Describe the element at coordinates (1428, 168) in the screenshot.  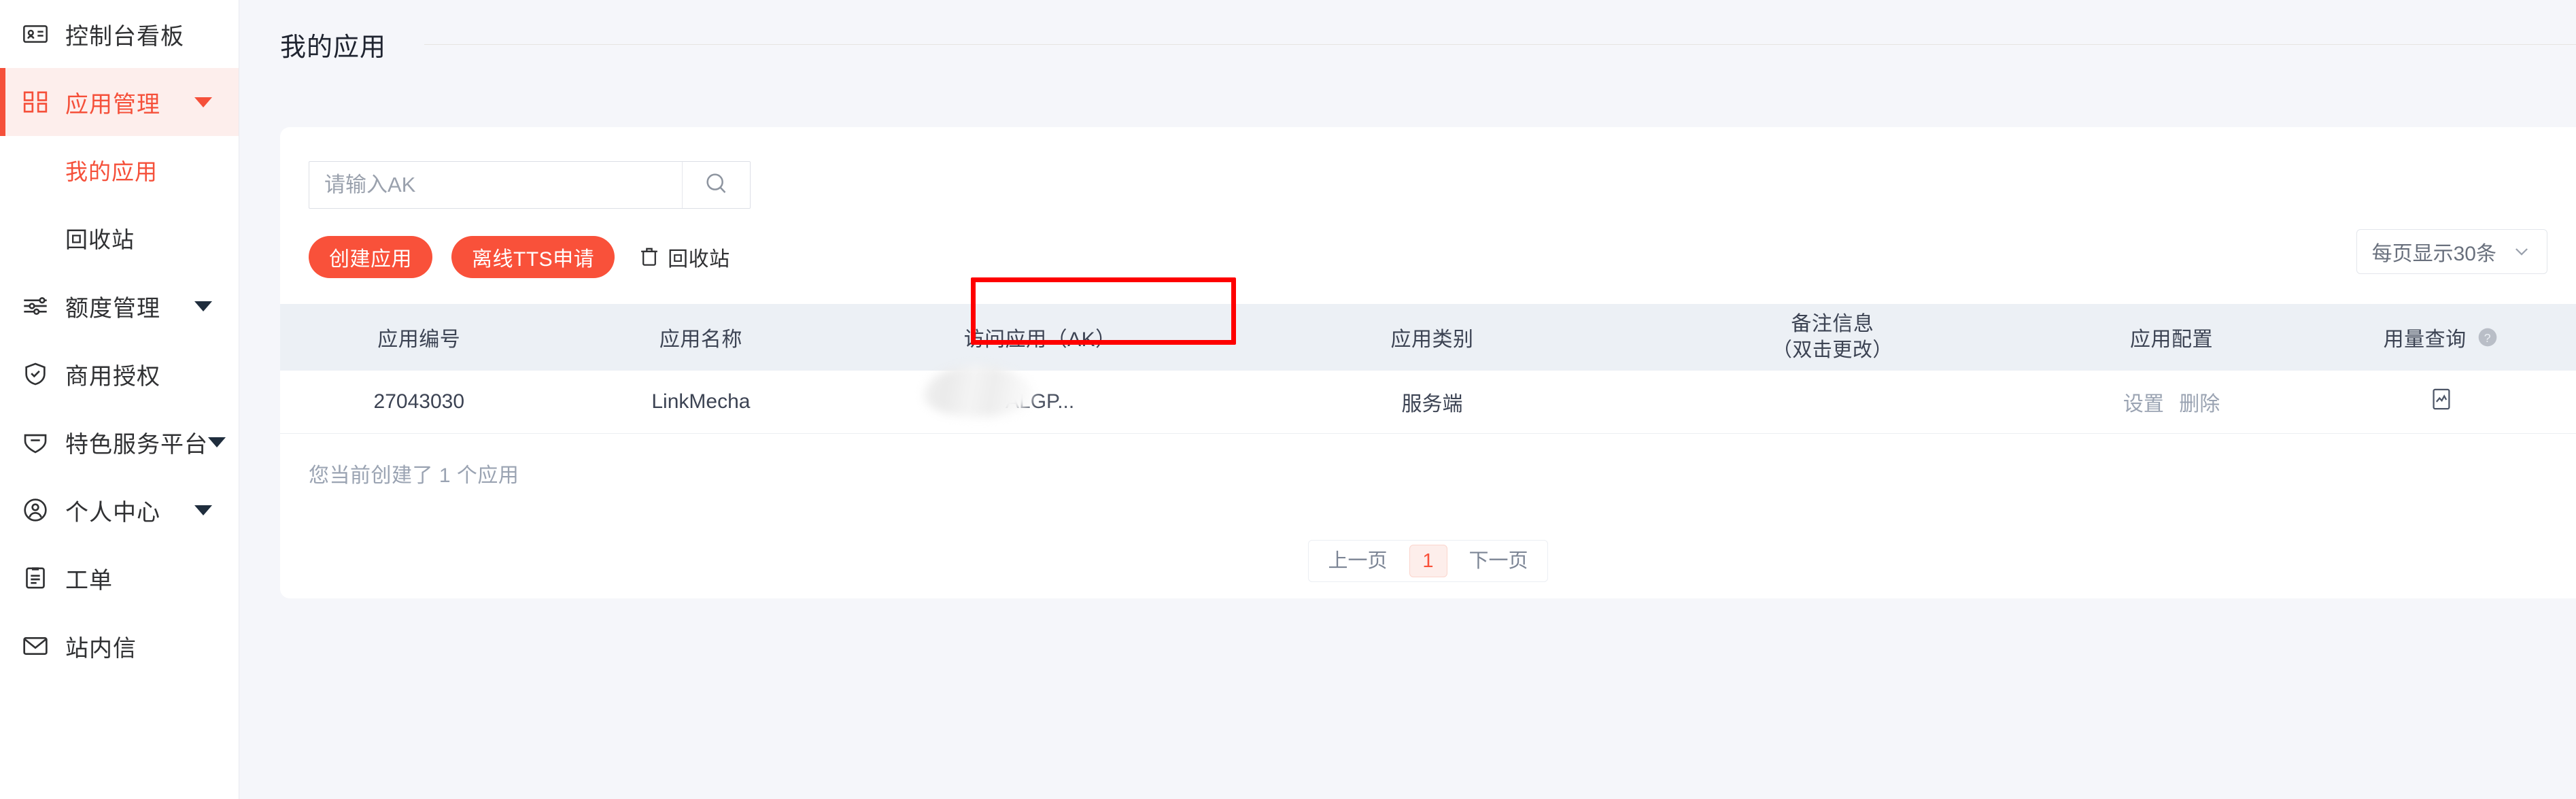
I see `search-row` at that location.